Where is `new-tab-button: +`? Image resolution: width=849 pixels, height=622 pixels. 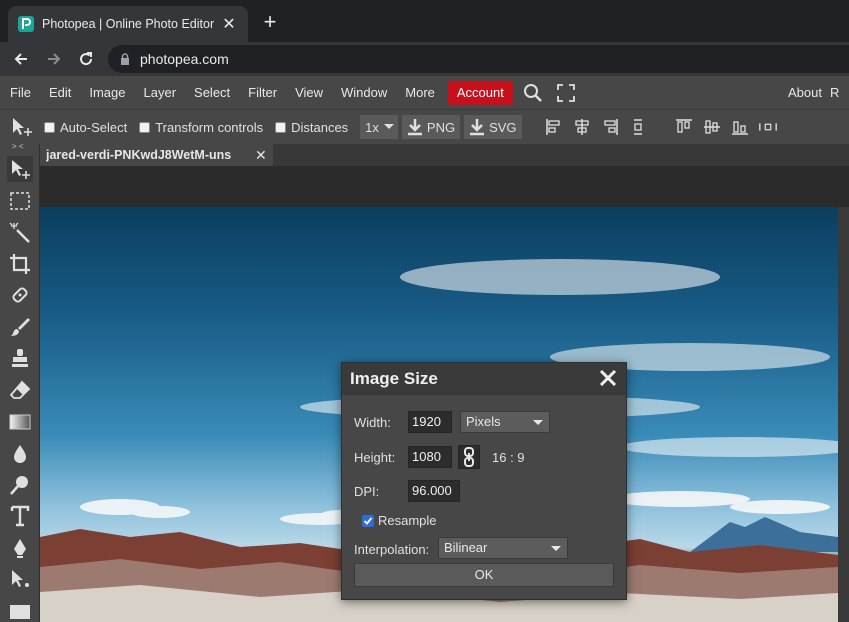 new-tab-button: + is located at coordinates (270, 22).